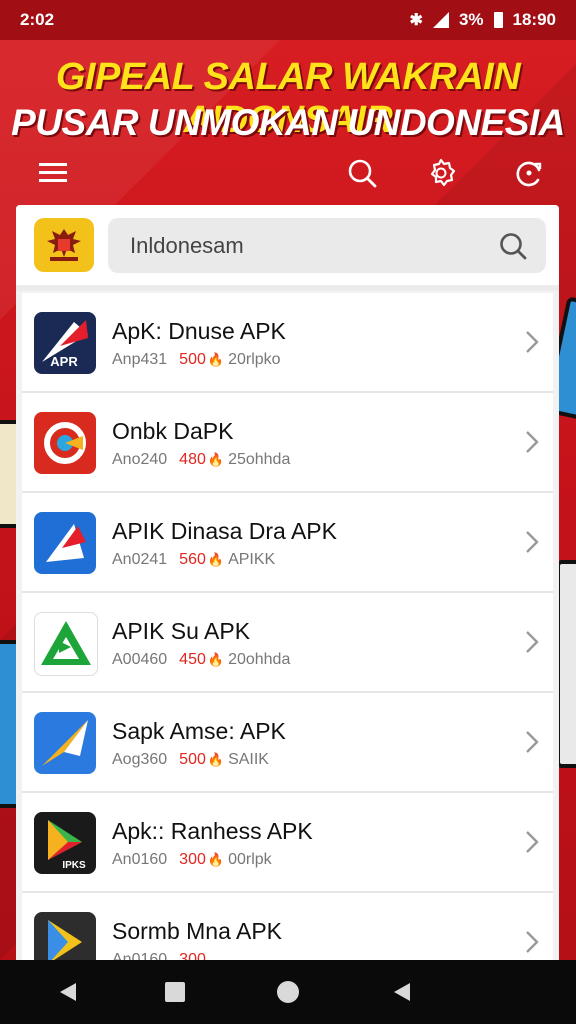 The width and height of the screenshot is (576, 1024). Describe the element at coordinates (140, 559) in the screenshot. I see `app-id: An0241` at that location.